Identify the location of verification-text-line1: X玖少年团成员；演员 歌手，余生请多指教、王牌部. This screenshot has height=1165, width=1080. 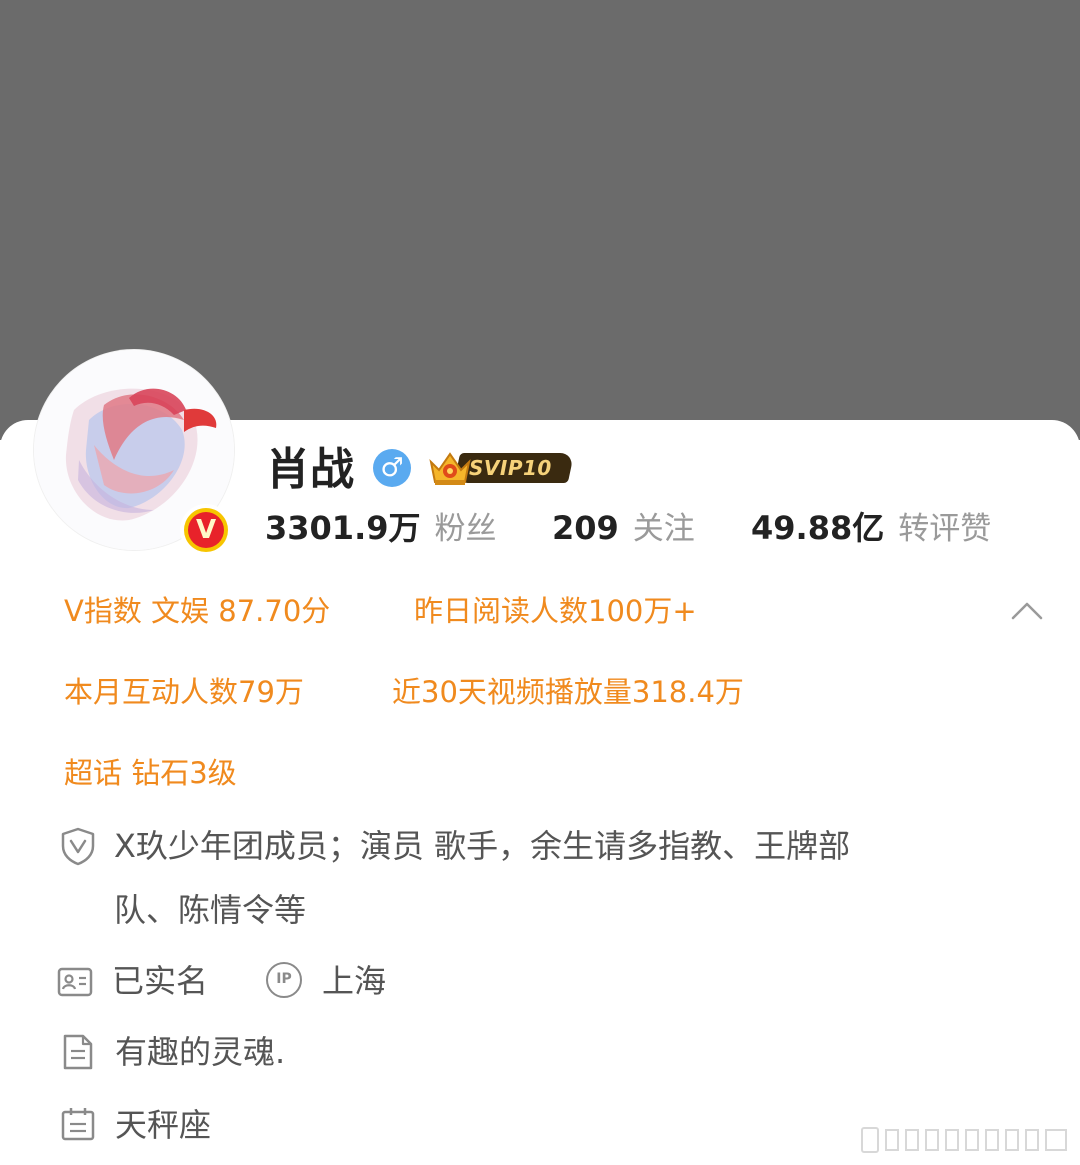
(482, 846).